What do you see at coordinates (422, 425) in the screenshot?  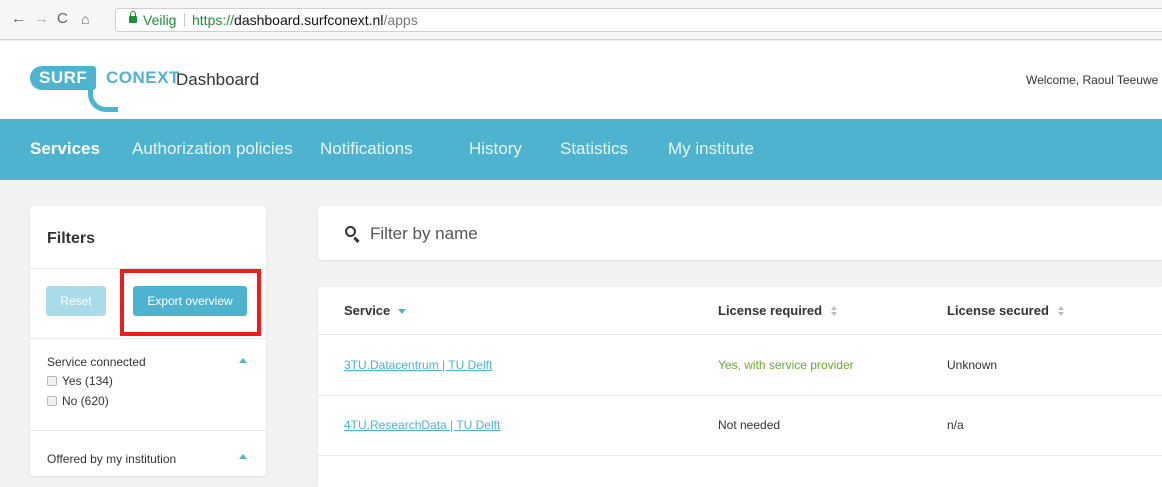 I see `service-link: 4TU.ResearchData | TU Delft` at bounding box center [422, 425].